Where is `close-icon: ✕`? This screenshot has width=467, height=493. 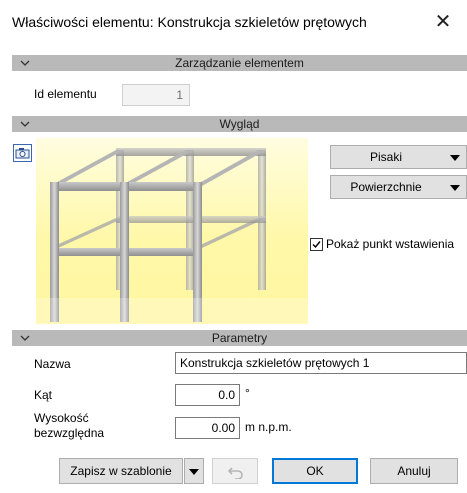 close-icon: ✕ is located at coordinates (443, 22).